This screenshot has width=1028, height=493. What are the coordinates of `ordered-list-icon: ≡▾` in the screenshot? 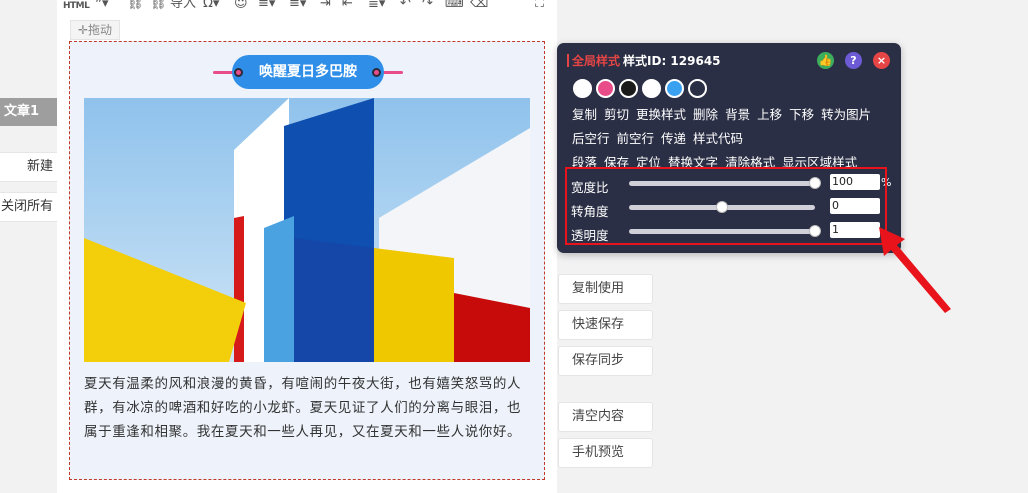 It's located at (266, 6).